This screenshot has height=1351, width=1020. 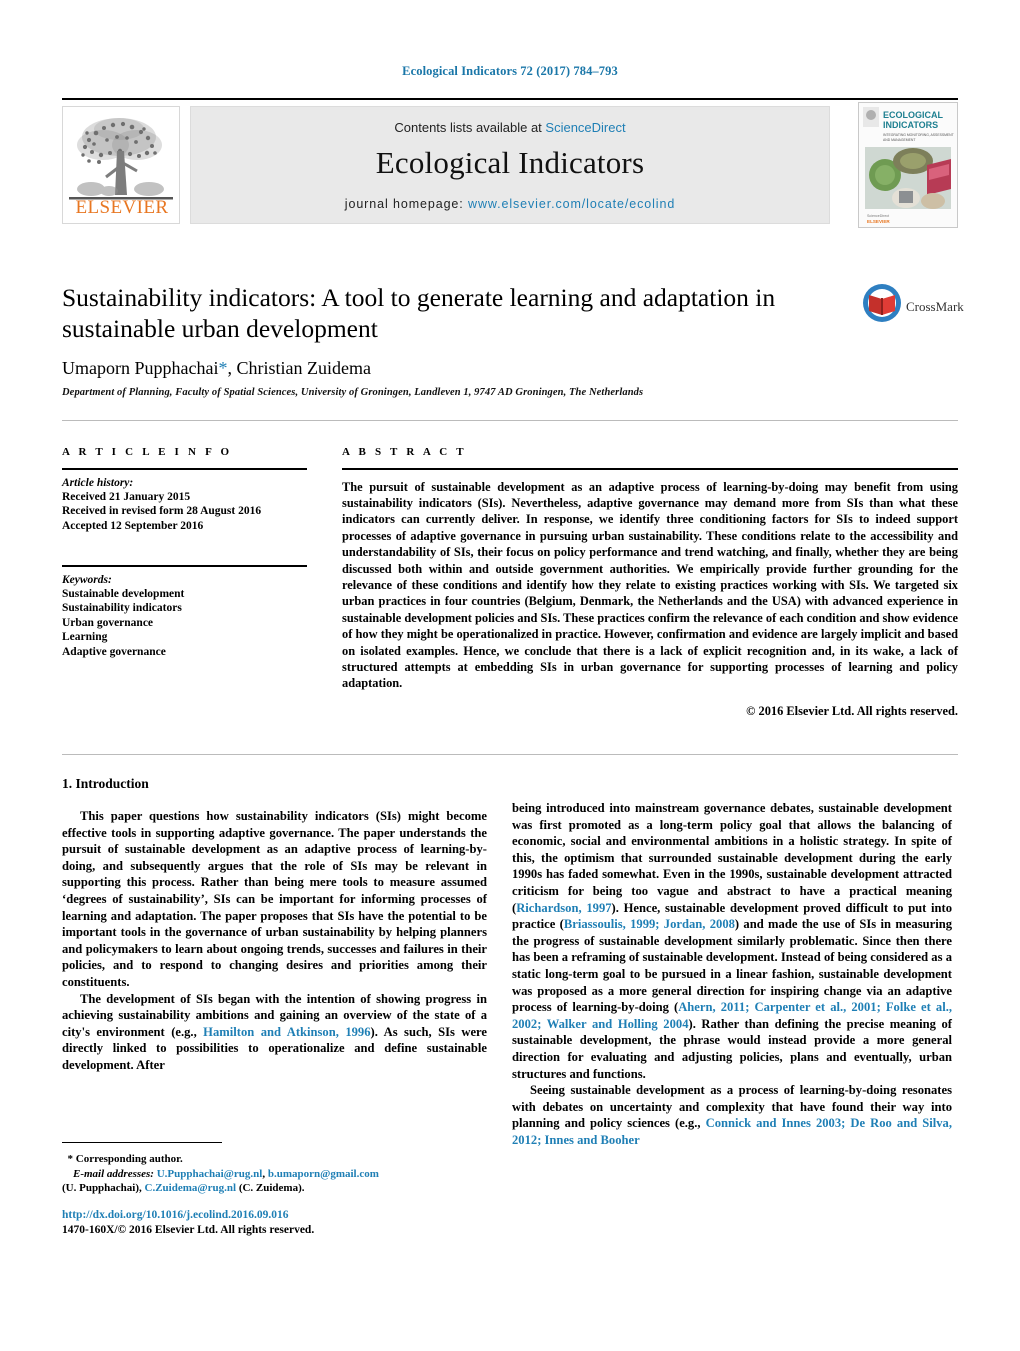 I want to click on keyword-item: Sustainability indicators, so click(x=122, y=608).